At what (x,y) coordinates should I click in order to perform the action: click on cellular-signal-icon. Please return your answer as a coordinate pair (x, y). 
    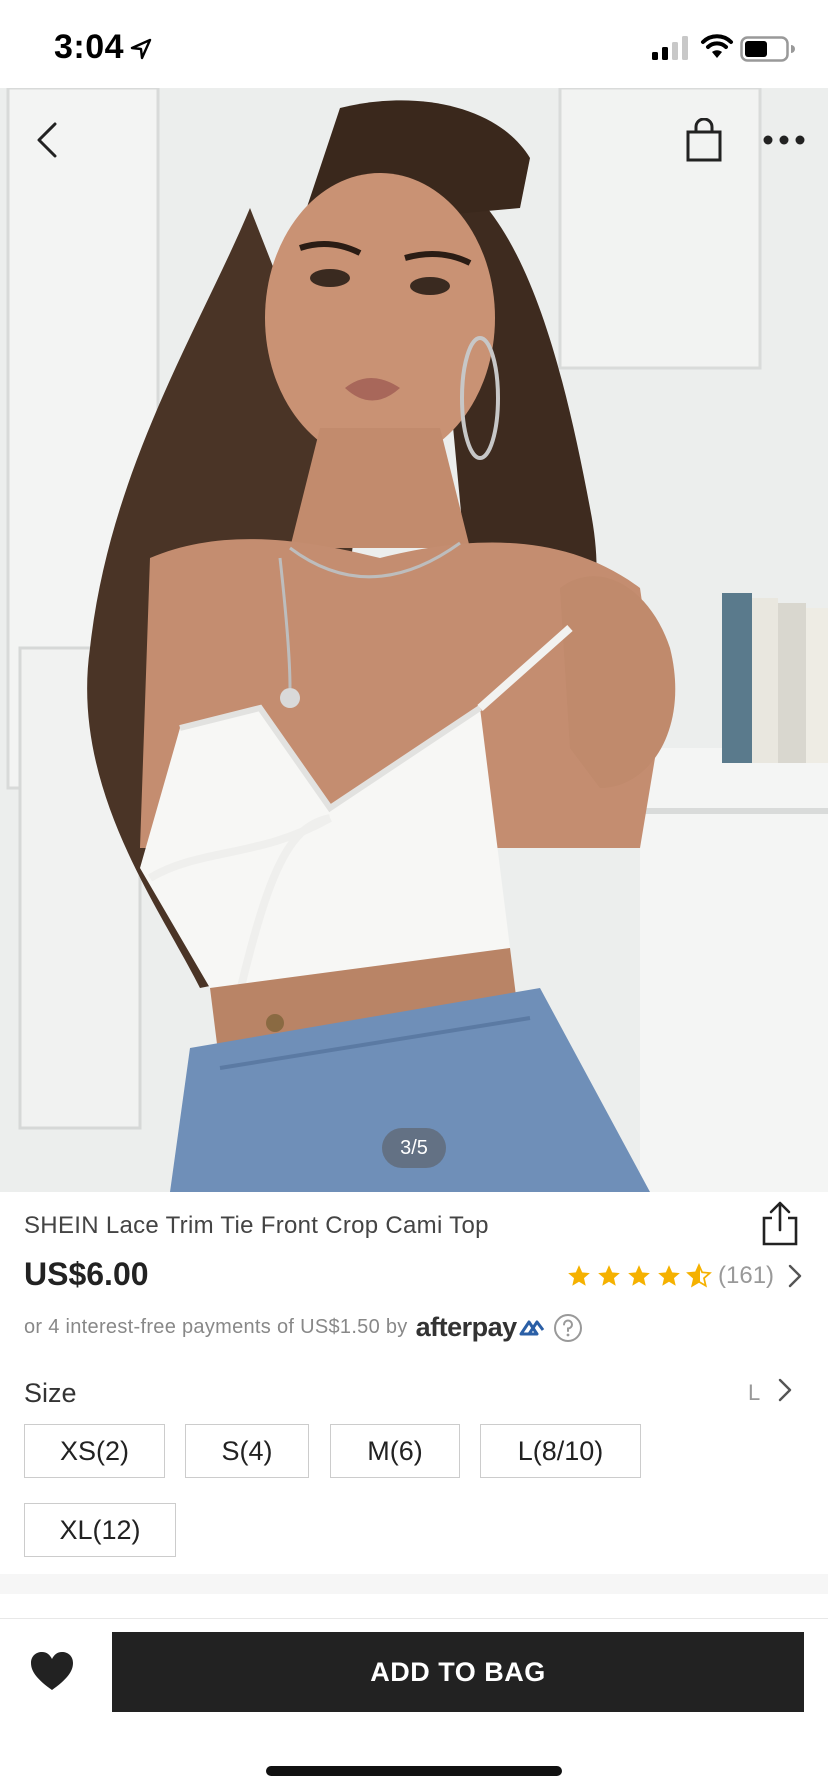
    Looking at the image, I should click on (670, 48).